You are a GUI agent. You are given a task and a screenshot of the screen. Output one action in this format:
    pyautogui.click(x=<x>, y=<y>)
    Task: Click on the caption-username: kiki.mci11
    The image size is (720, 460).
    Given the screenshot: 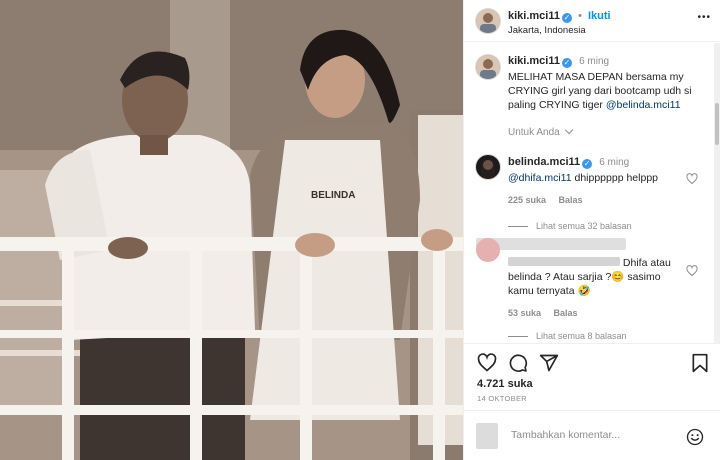 What is the action you would take?
    pyautogui.click(x=534, y=61)
    